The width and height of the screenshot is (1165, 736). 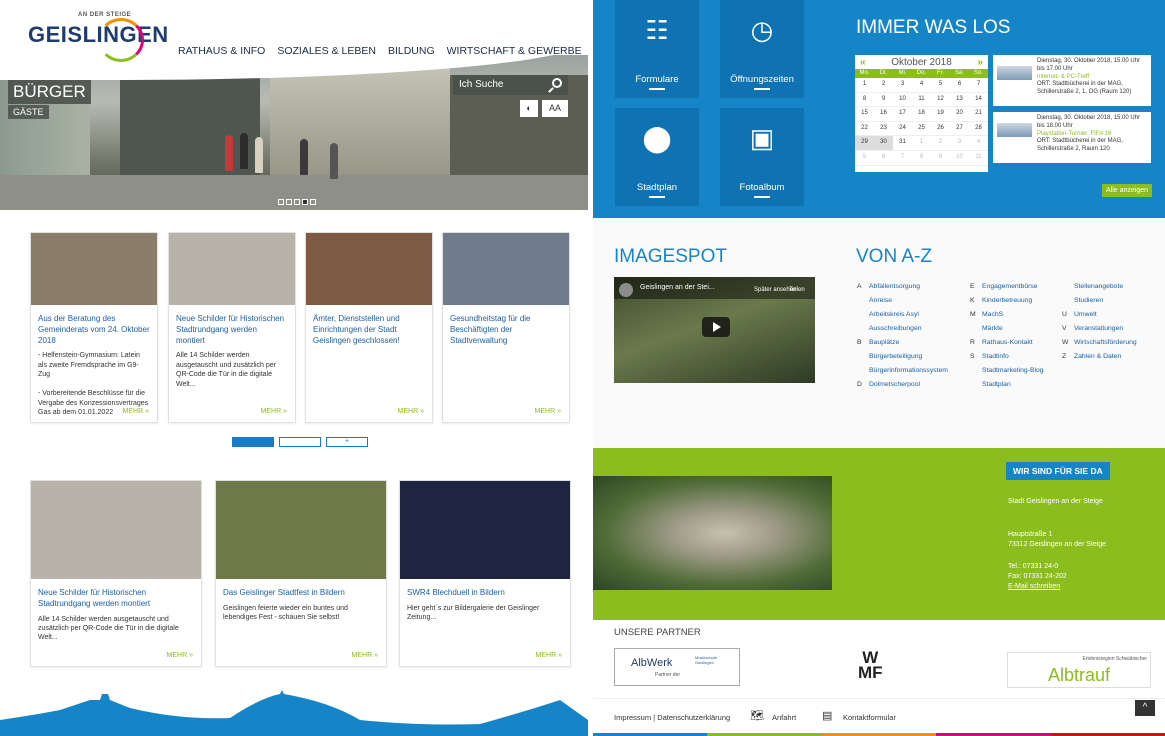 I want to click on news-title: Das Geislinger Stadtfest in Bildern, so click(x=301, y=593).